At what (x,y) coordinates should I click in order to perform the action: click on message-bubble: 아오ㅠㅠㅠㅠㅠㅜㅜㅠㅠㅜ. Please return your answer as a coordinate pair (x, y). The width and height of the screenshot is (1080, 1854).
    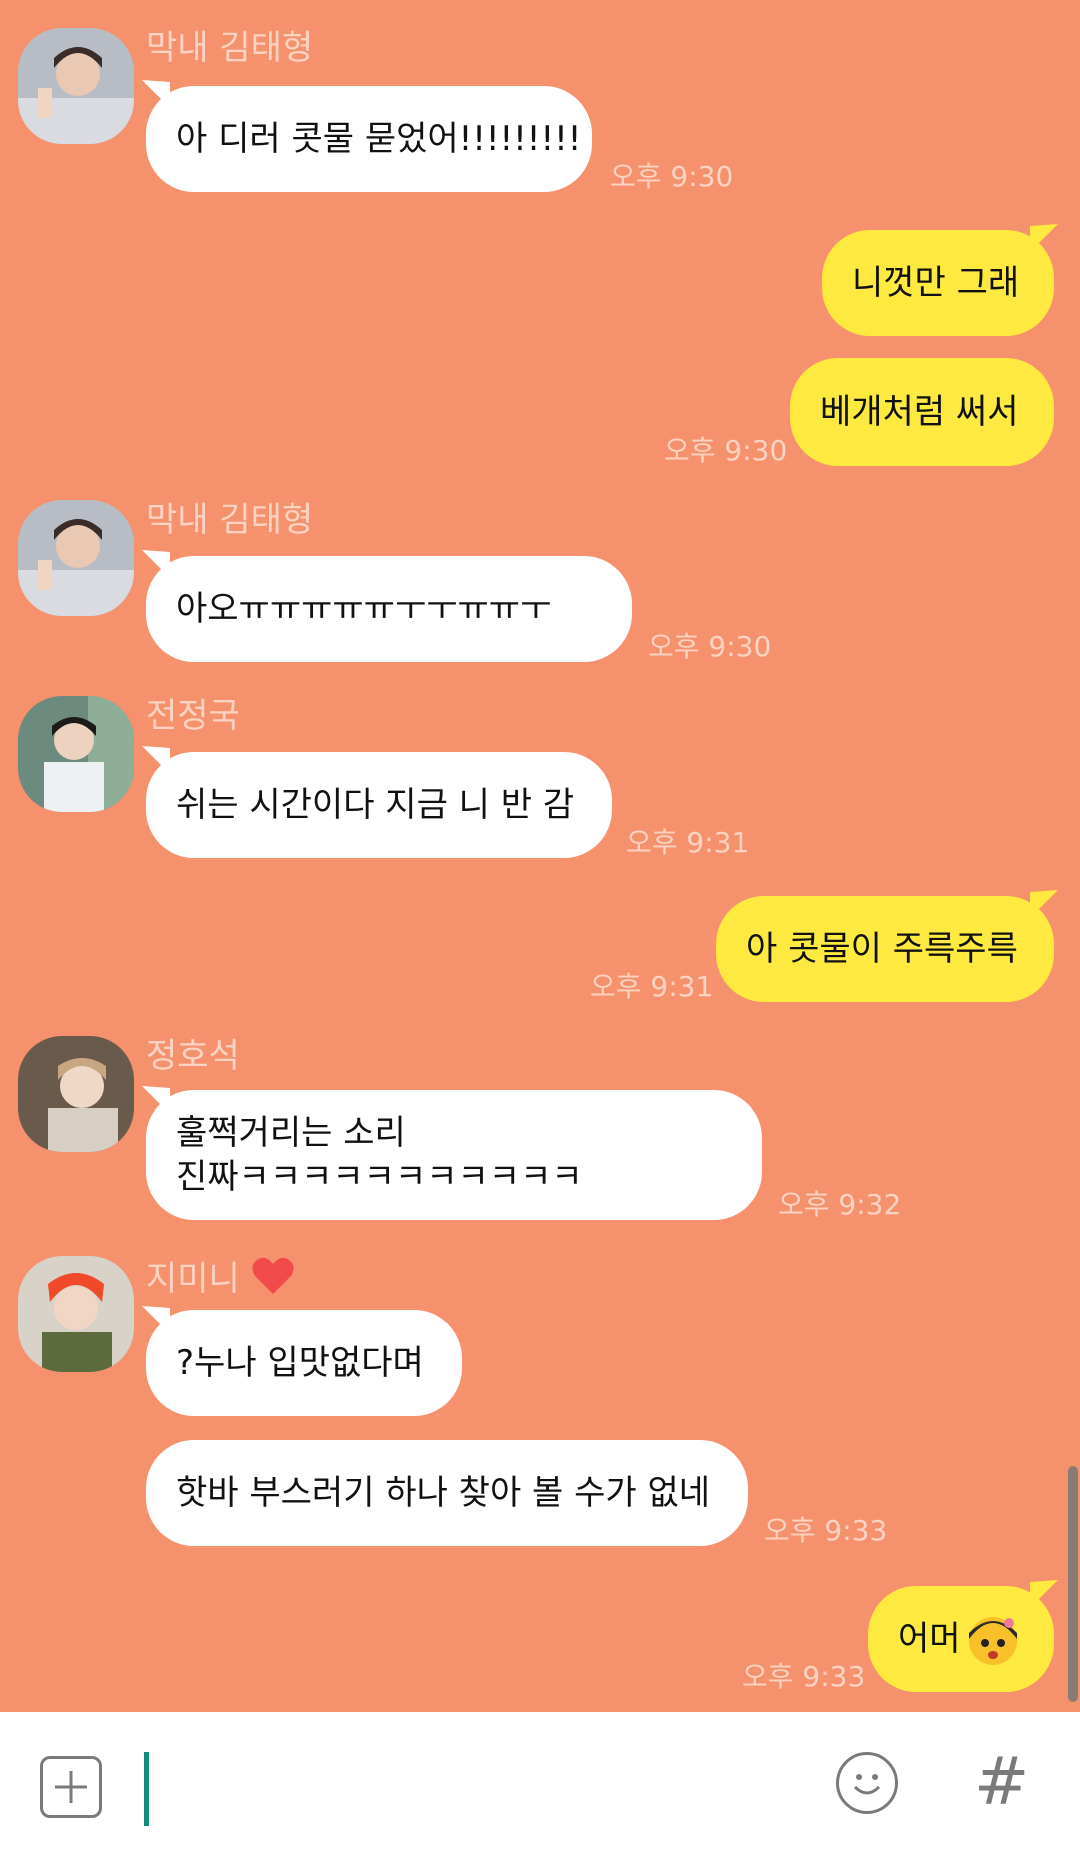
    Looking at the image, I should click on (389, 609).